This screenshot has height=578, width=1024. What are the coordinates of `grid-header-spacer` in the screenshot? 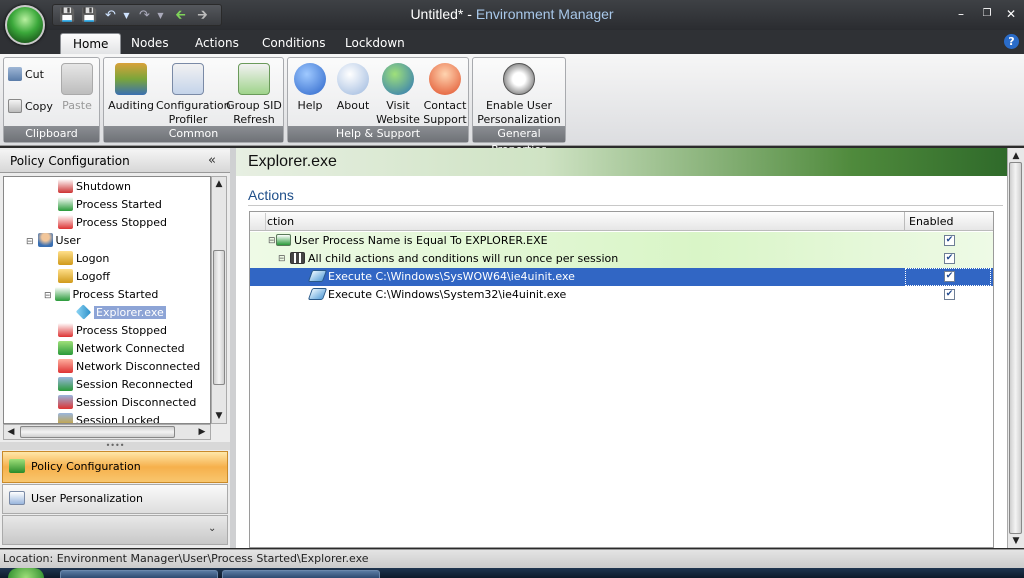 It's located at (259, 221).